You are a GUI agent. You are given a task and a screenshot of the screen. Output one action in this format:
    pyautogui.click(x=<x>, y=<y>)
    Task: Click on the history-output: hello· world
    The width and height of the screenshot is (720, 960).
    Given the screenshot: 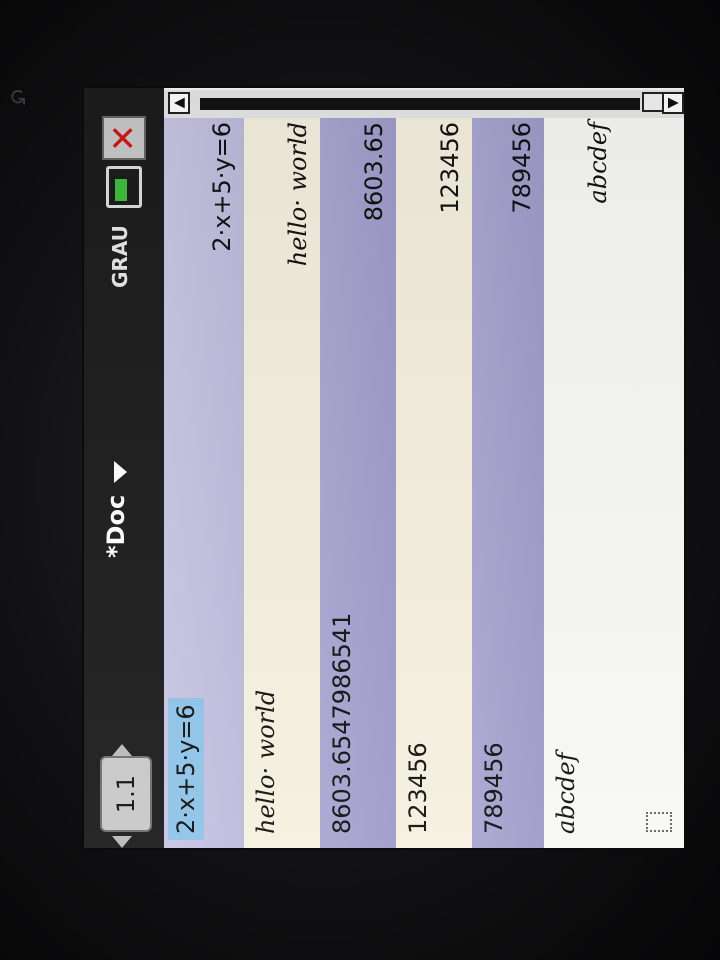 What is the action you would take?
    pyautogui.click(x=298, y=194)
    